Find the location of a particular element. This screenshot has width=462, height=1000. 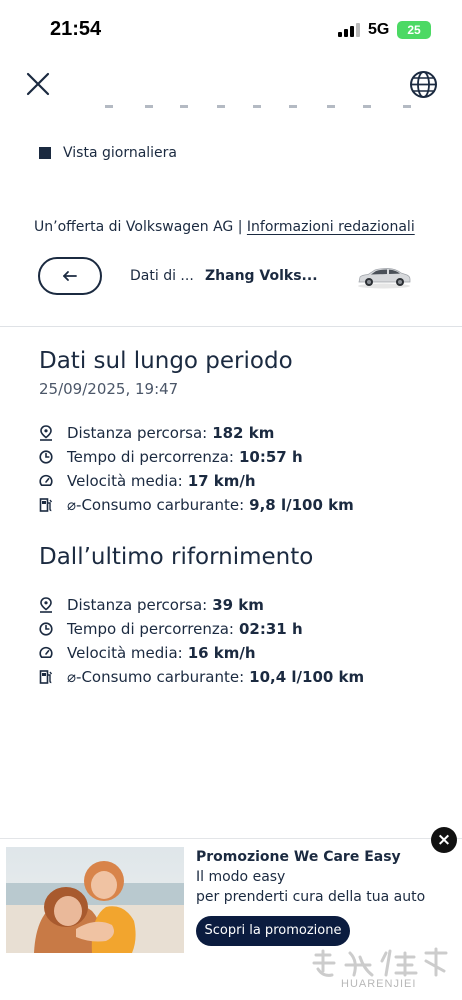

section-title: Dati sul lungo periodo is located at coordinates (166, 361).